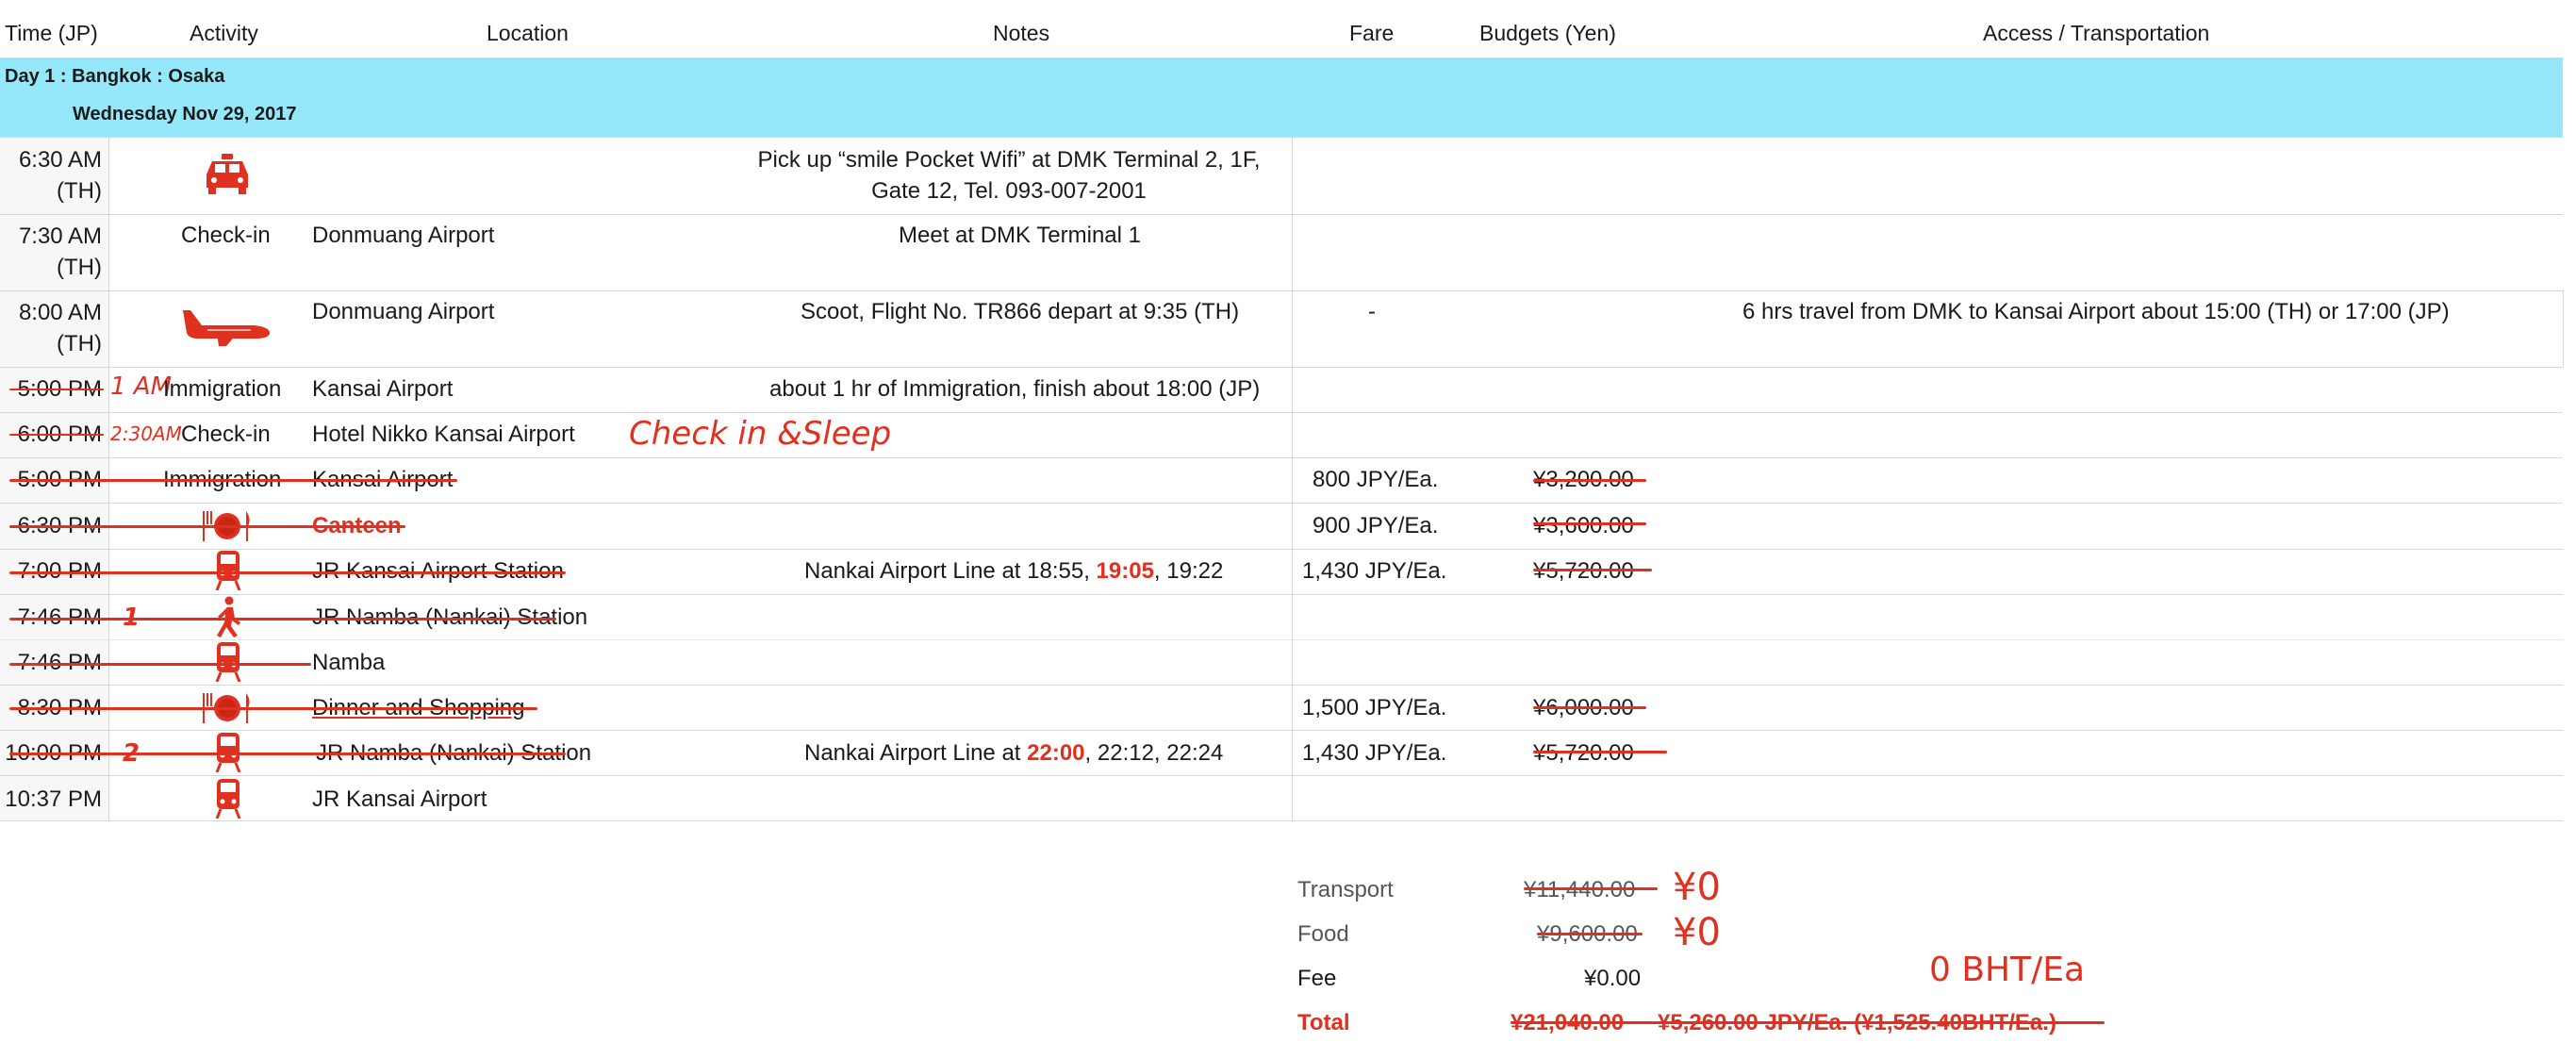 This screenshot has height=1059, width=2576. I want to click on row-fare: 900 JPY/Ea., so click(1376, 525).